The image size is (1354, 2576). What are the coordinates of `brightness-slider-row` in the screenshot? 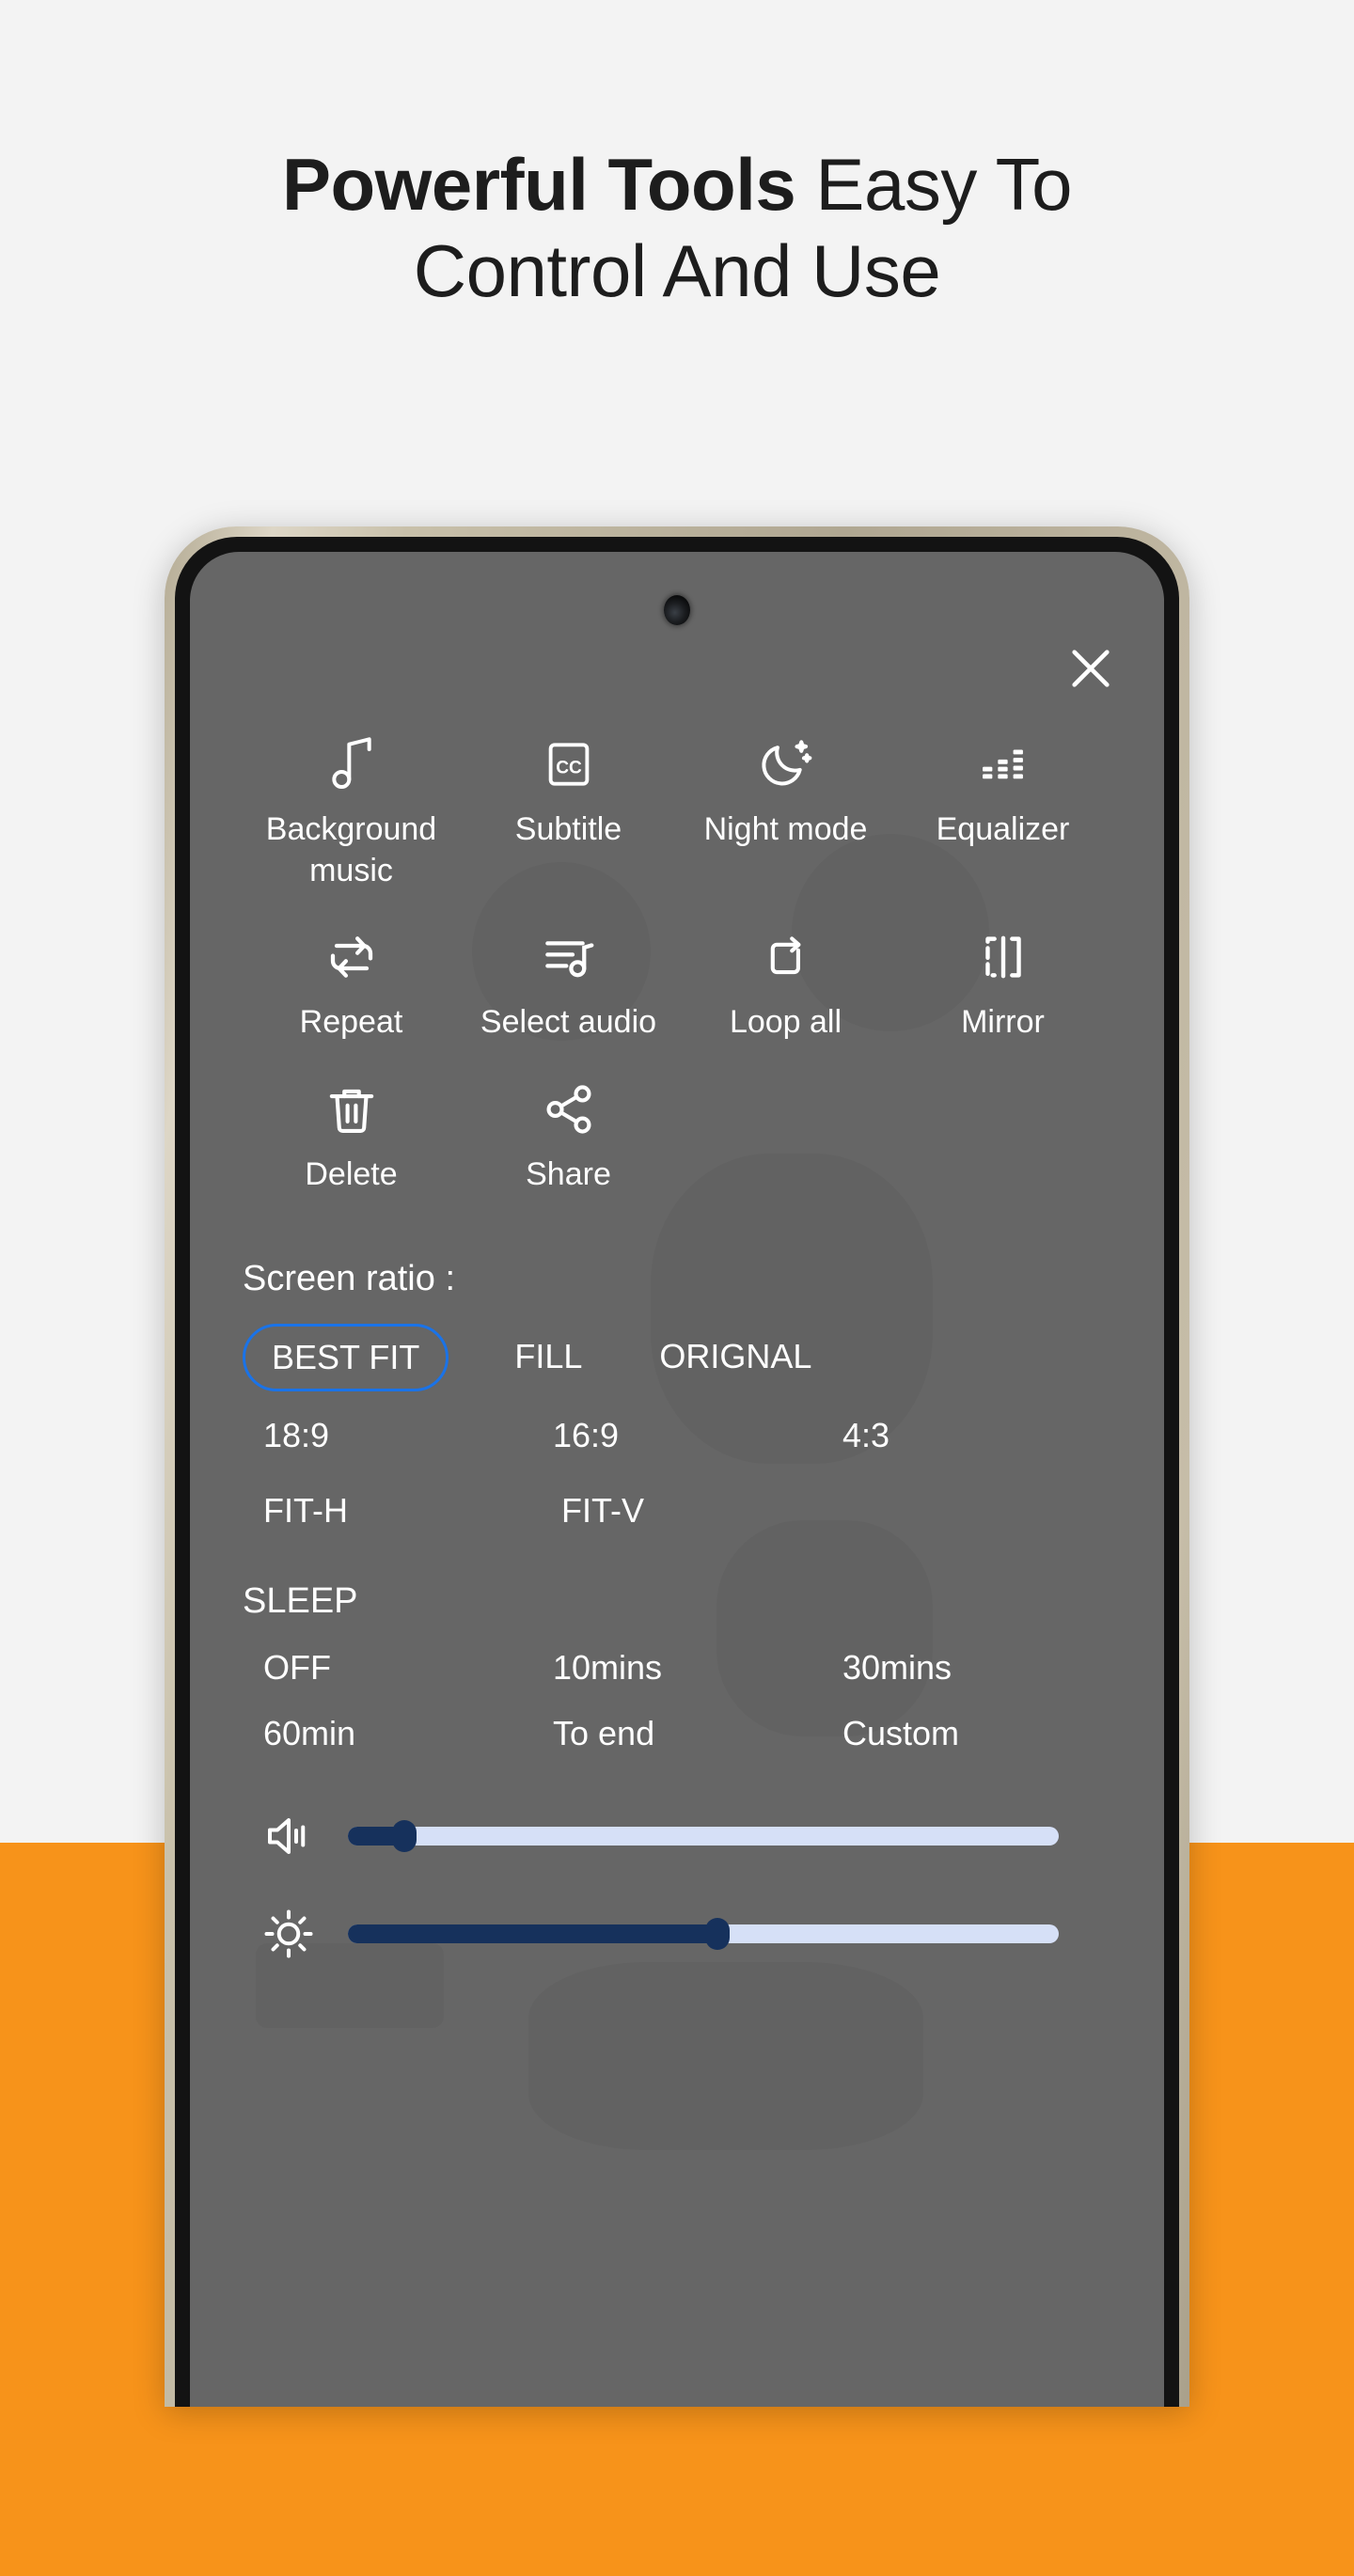 It's located at (677, 1934).